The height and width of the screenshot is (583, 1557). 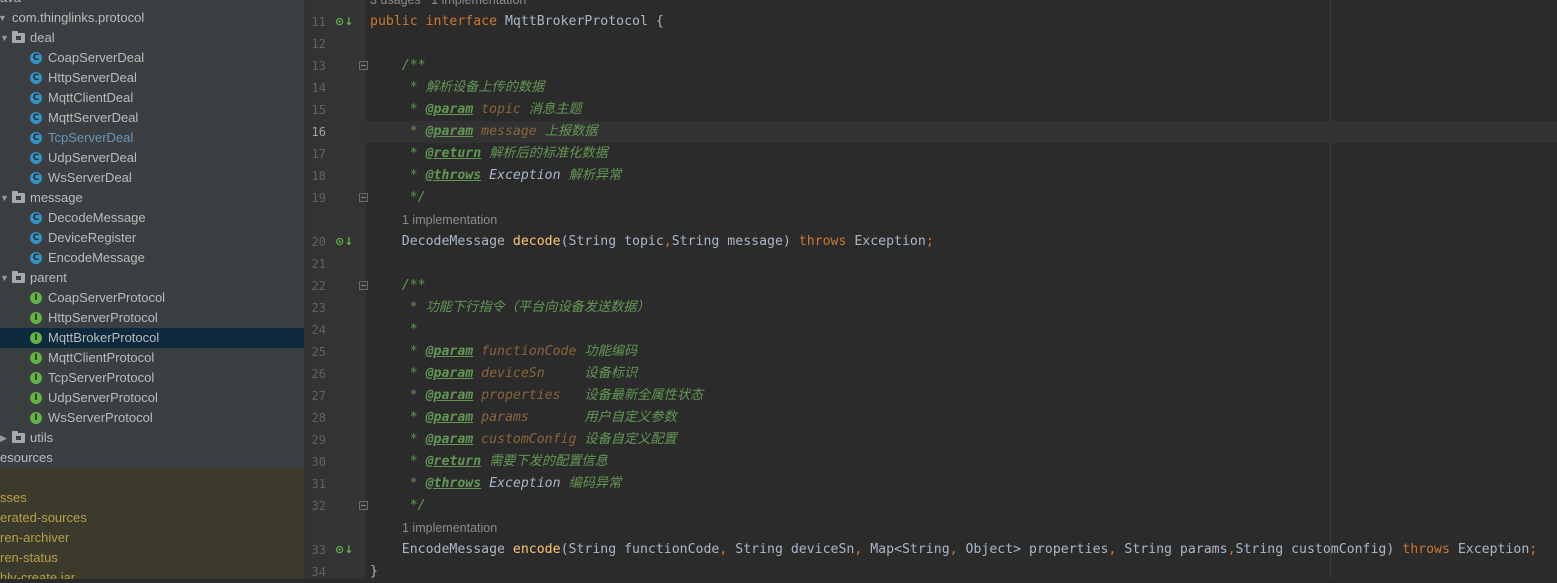 What do you see at coordinates (316, 418) in the screenshot?
I see `line-number: 28` at bounding box center [316, 418].